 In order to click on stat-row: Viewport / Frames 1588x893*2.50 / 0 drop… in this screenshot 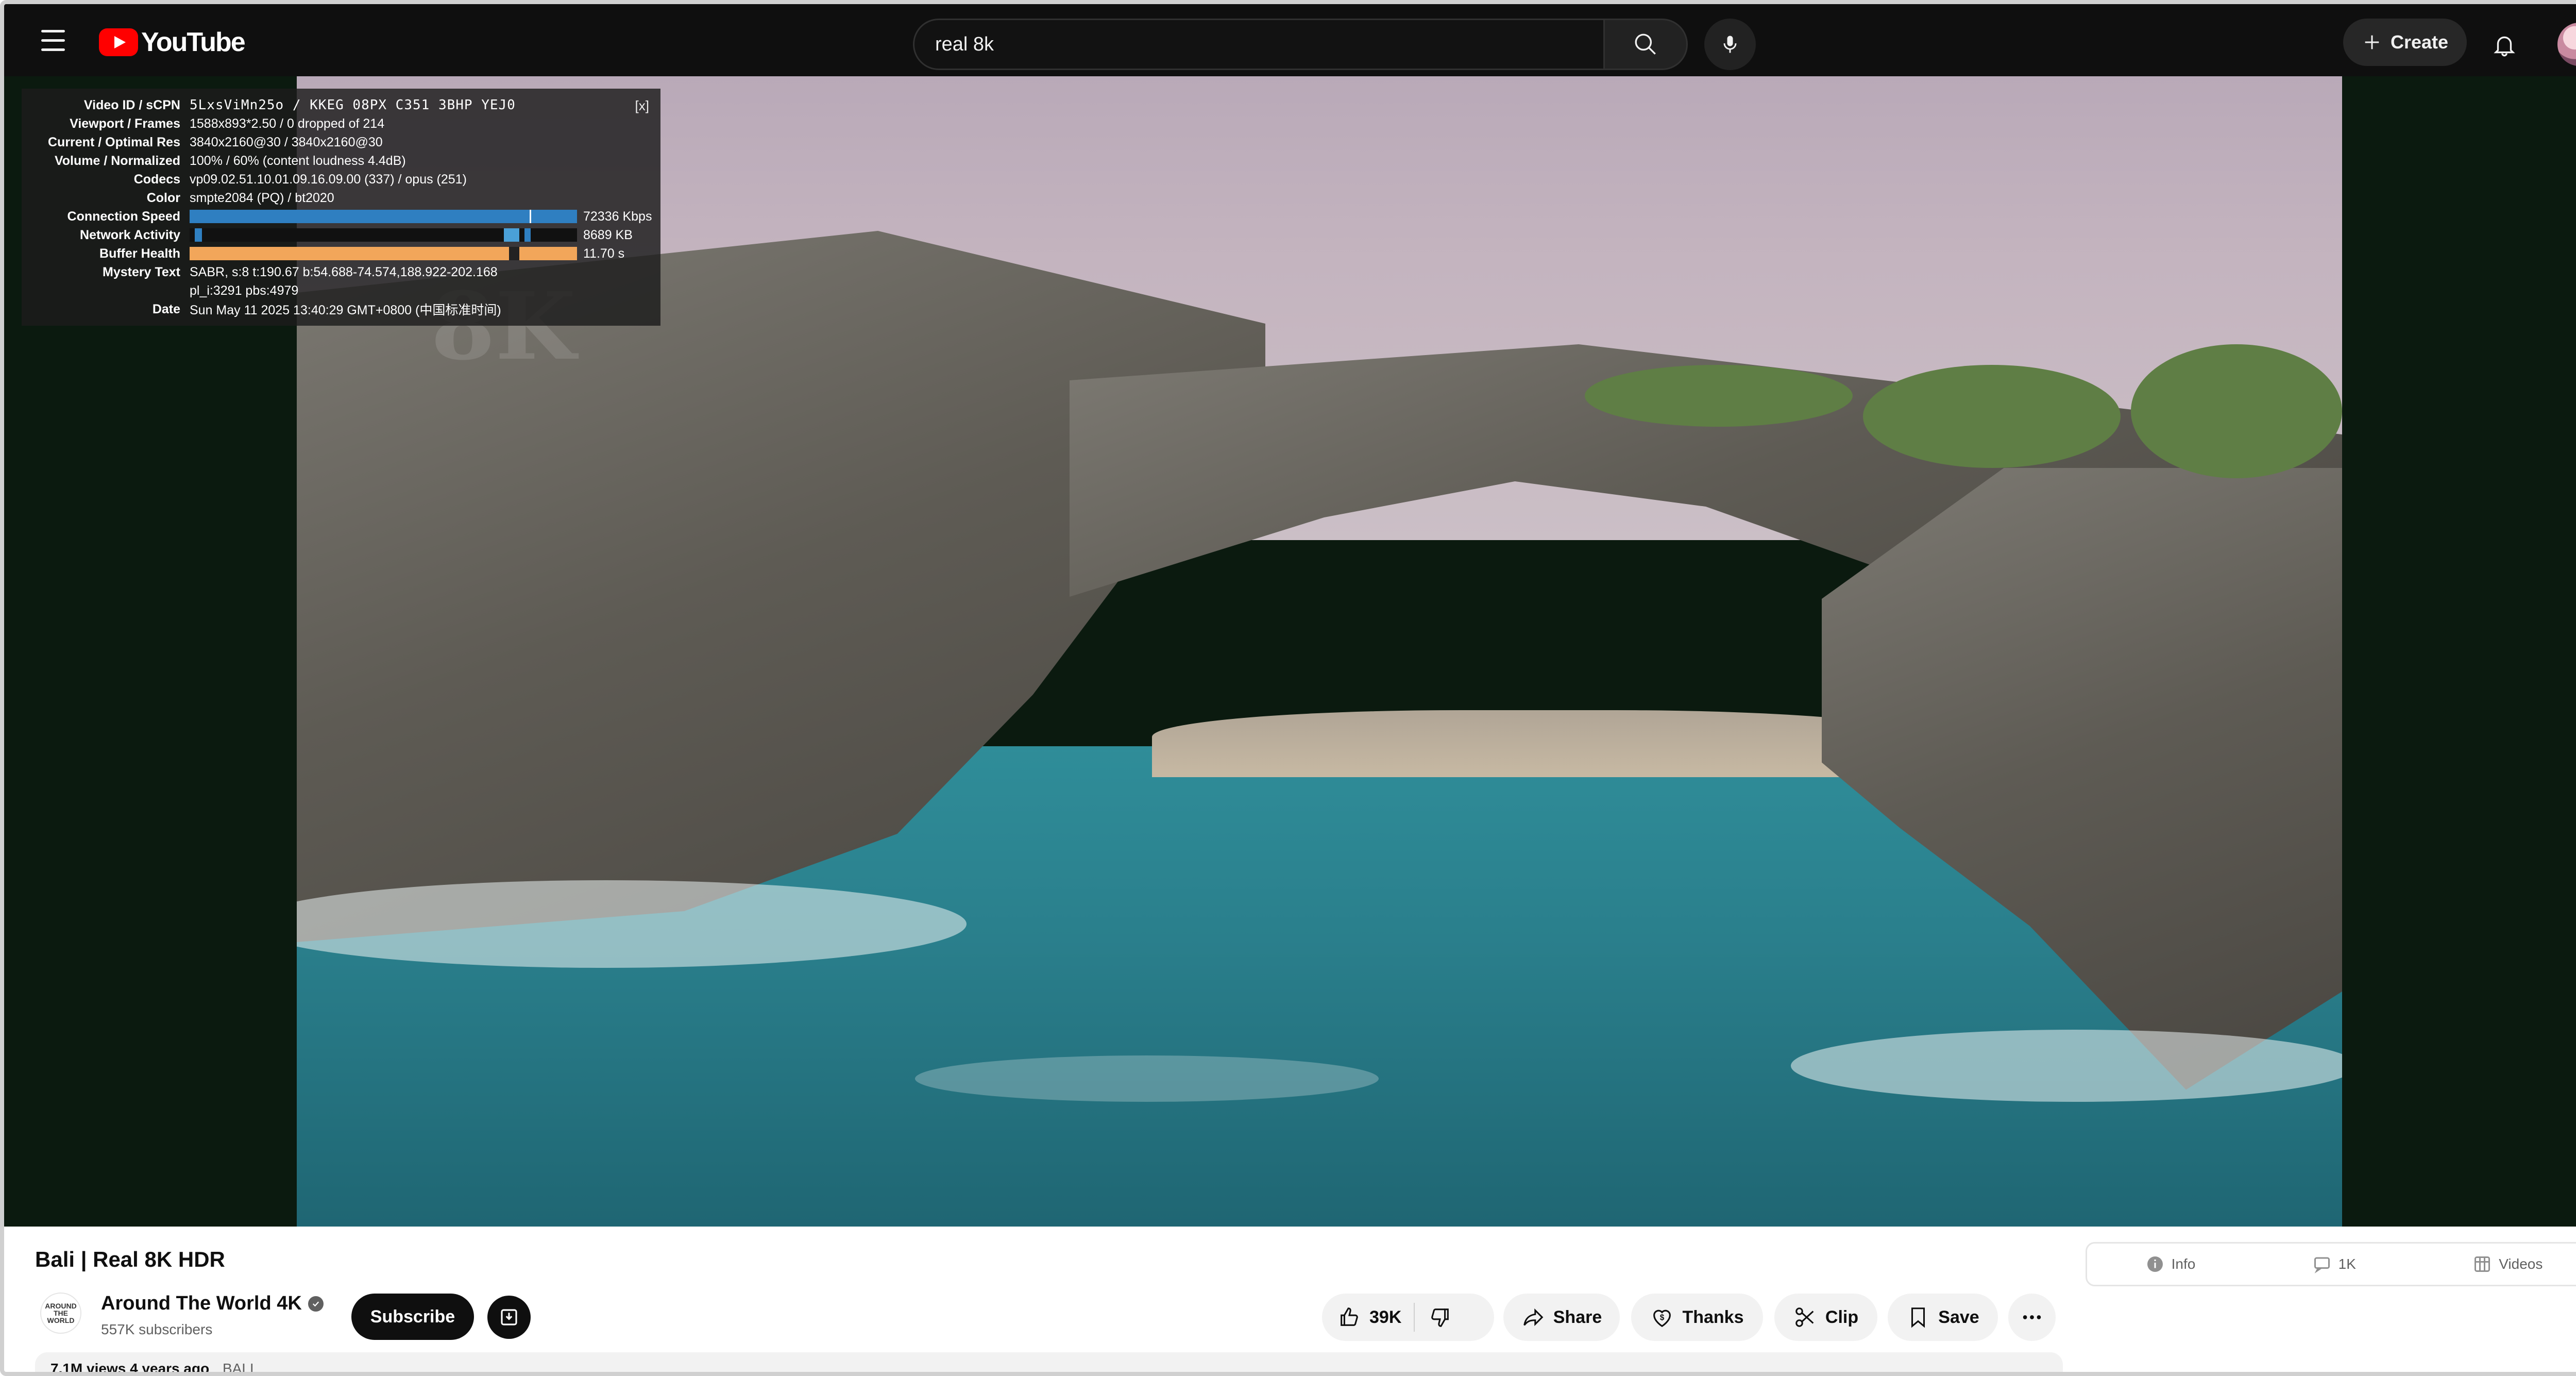, I will do `click(341, 123)`.